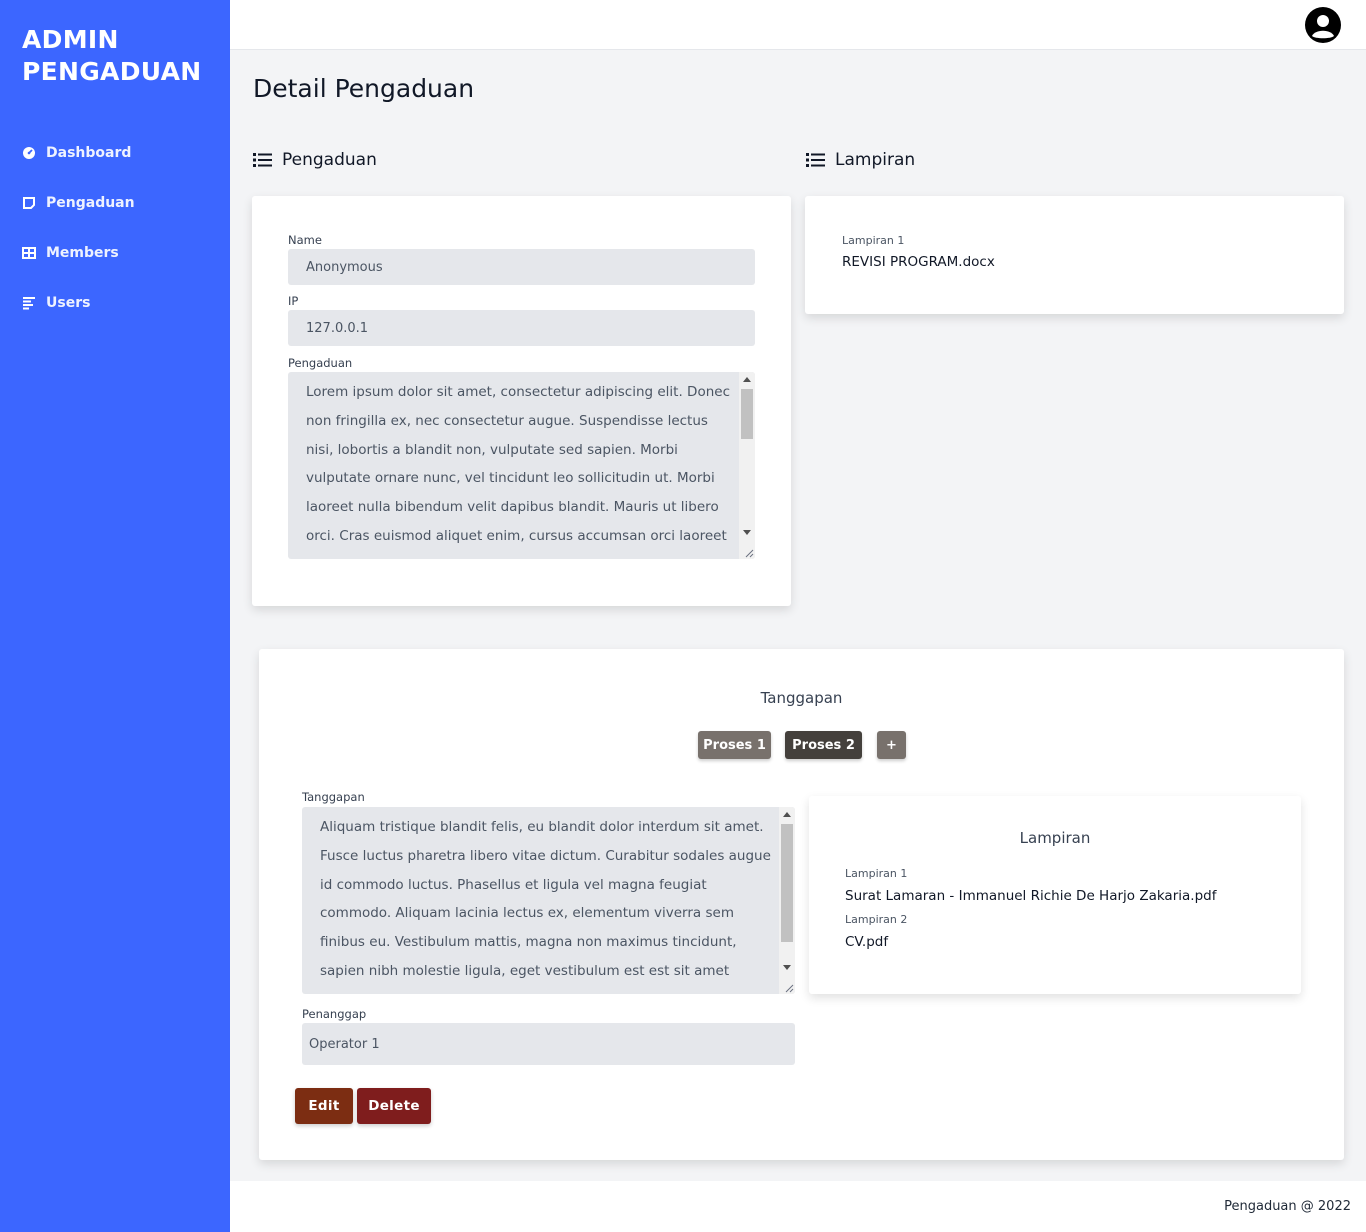  What do you see at coordinates (1287, 1206) in the screenshot?
I see `footer-text: Pengaduan @ 2022` at bounding box center [1287, 1206].